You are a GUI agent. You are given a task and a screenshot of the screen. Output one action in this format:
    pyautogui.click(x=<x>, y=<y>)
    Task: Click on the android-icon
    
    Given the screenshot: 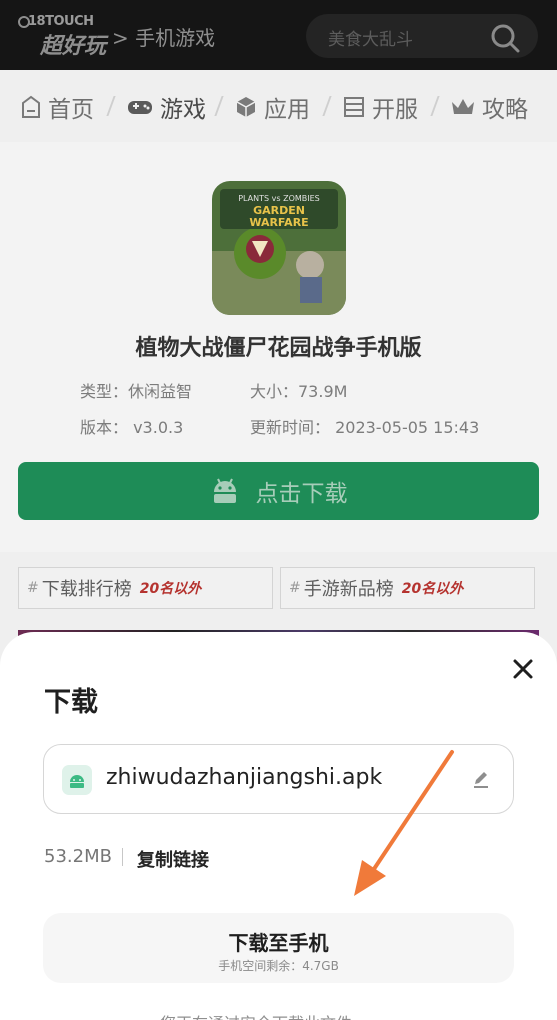 What is the action you would take?
    pyautogui.click(x=224, y=490)
    